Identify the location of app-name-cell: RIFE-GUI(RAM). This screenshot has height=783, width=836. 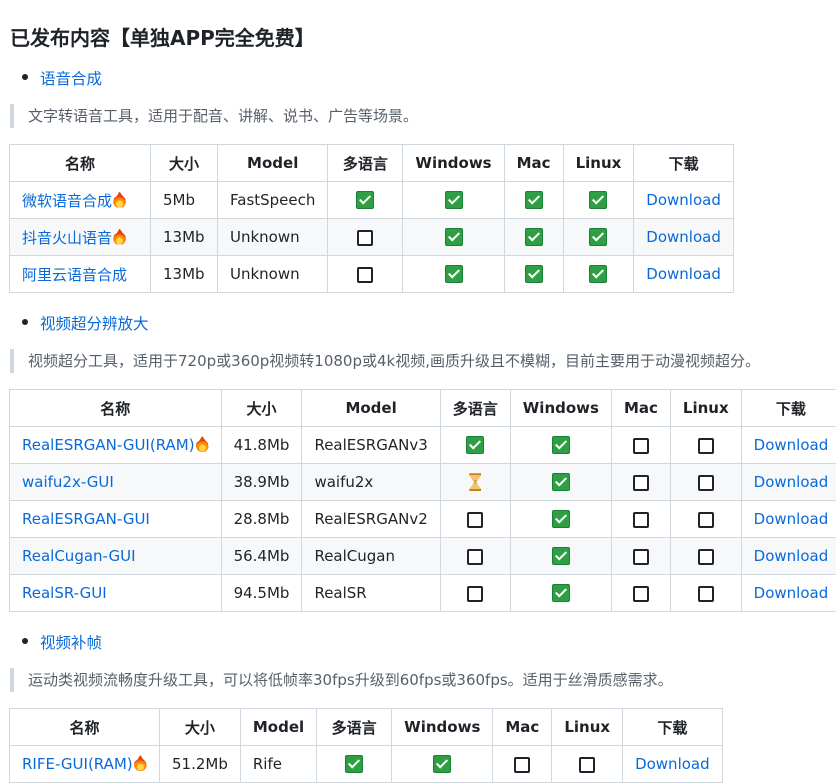
(85, 764).